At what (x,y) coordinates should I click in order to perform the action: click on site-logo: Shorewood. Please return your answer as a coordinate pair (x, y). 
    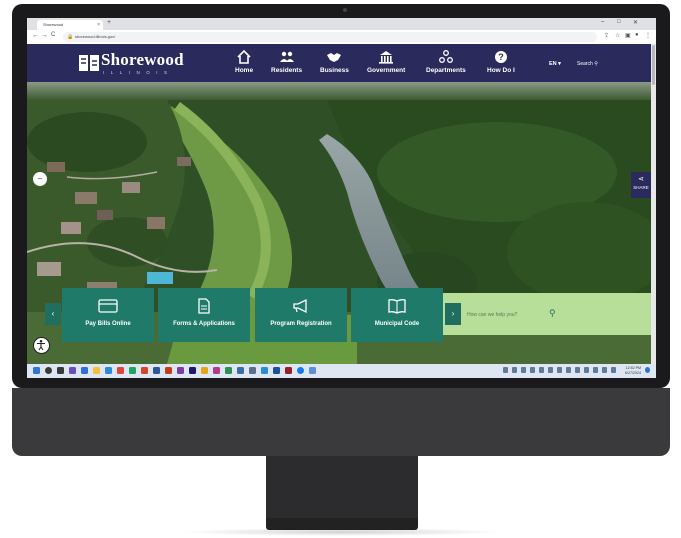
    Looking at the image, I should click on (142, 60).